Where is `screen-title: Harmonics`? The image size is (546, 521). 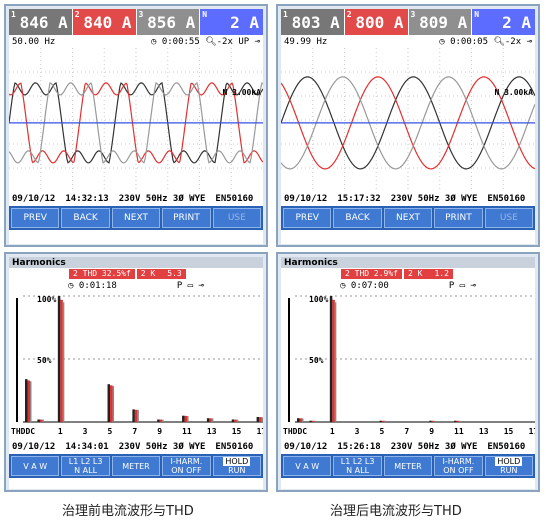
screen-title: Harmonics is located at coordinates (136, 262).